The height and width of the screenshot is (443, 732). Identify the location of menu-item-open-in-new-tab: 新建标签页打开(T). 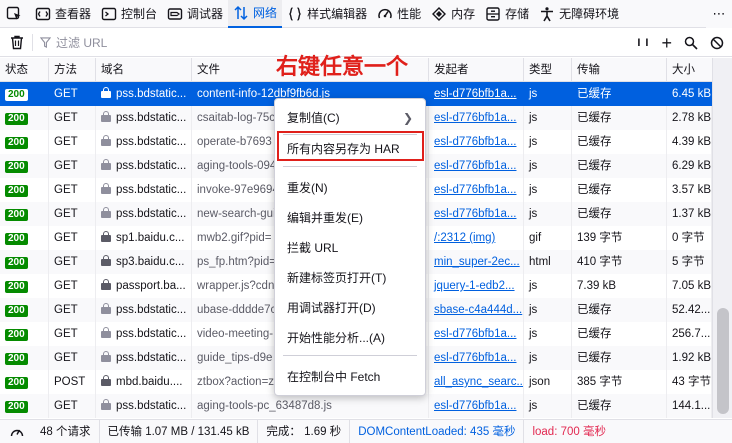
(350, 278).